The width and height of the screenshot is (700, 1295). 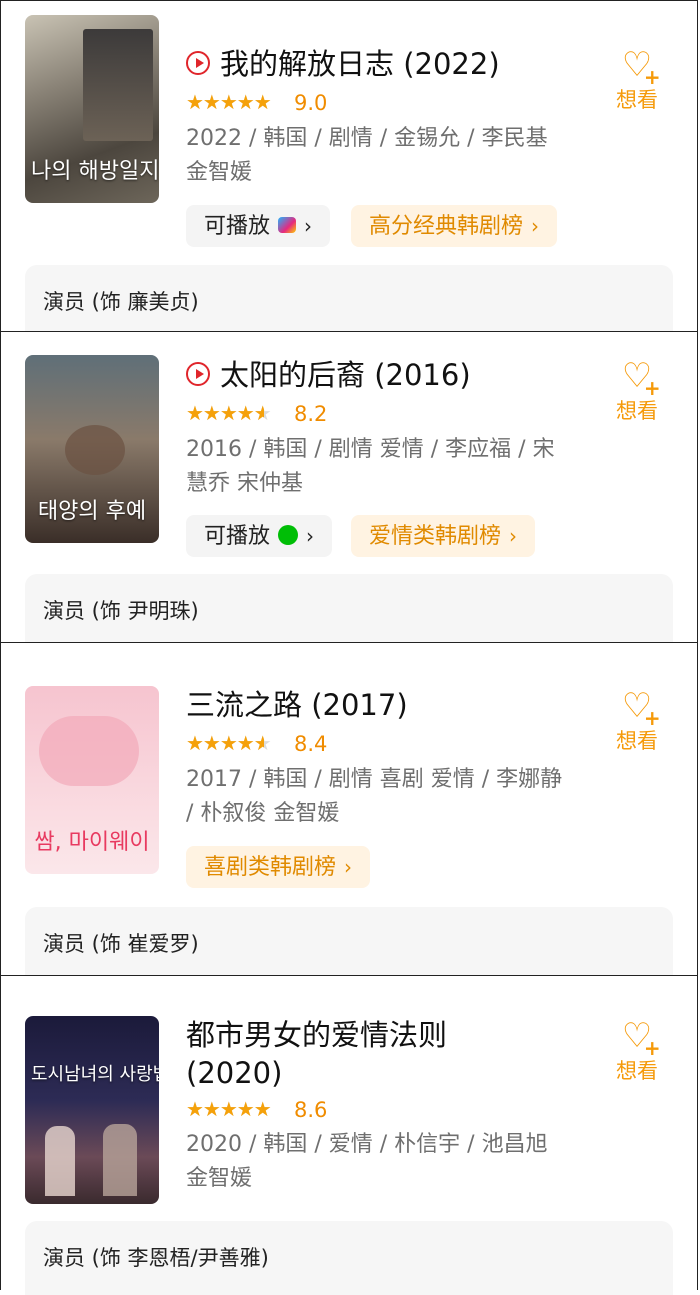 What do you see at coordinates (92, 511) in the screenshot?
I see `poster-title: 태양의 후예` at bounding box center [92, 511].